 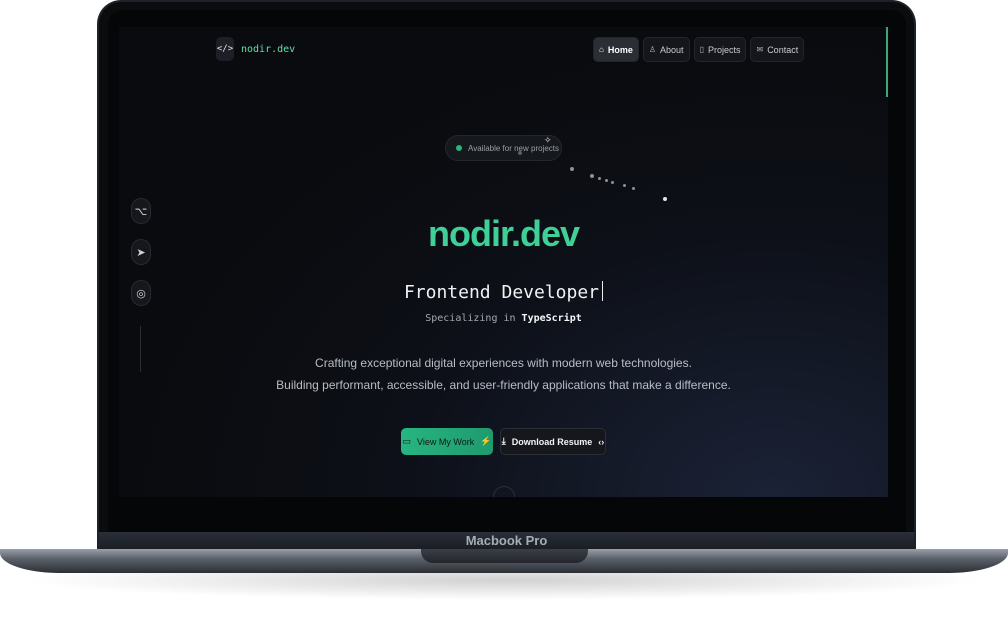 I want to click on sparkle-icon: ✧, so click(x=548, y=140).